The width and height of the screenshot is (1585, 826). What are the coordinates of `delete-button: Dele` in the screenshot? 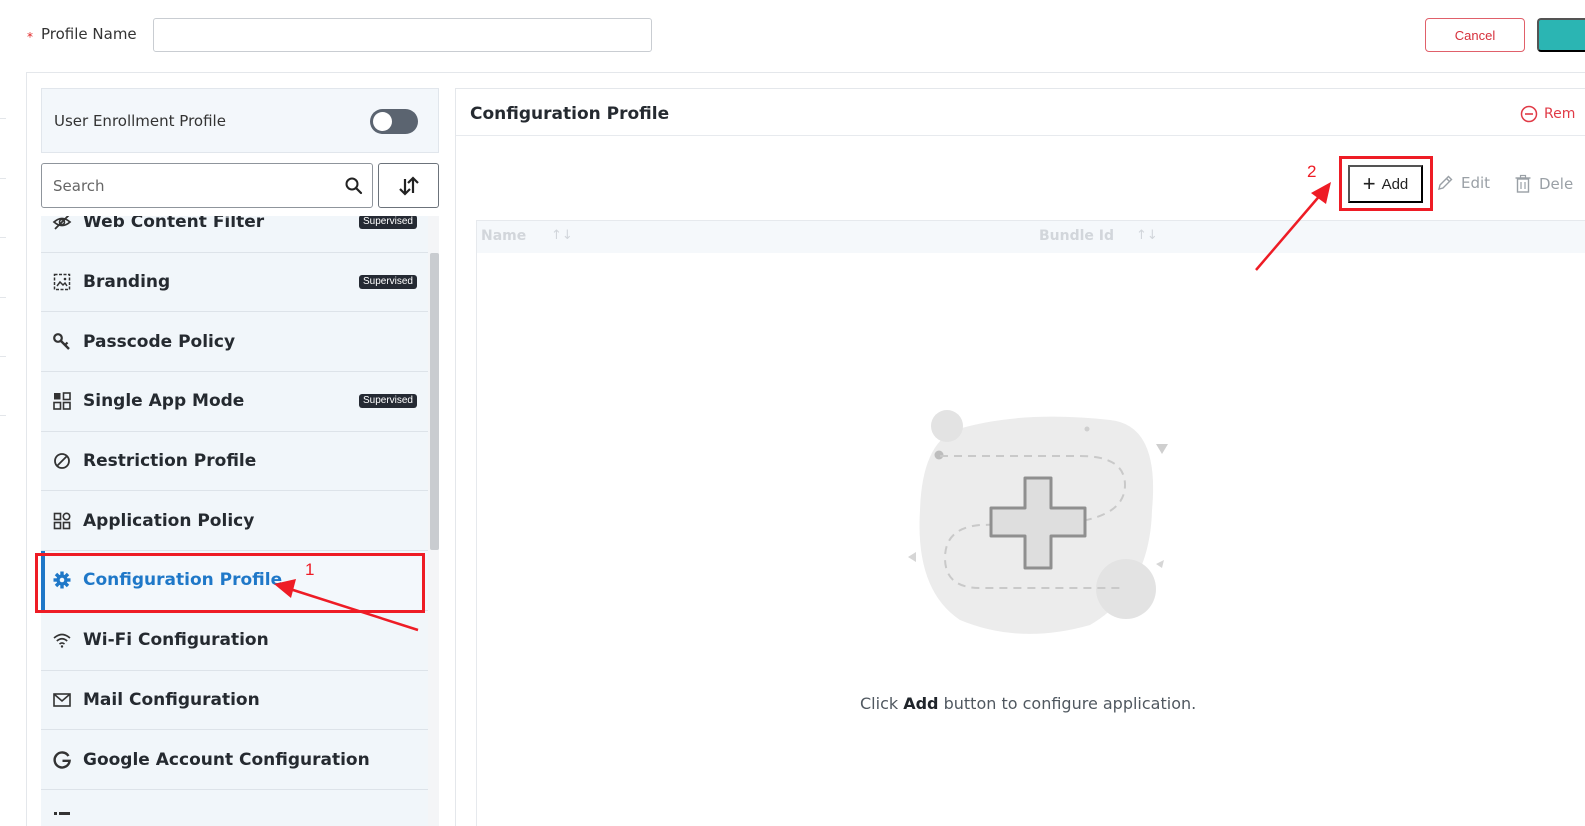 It's located at (1543, 184).